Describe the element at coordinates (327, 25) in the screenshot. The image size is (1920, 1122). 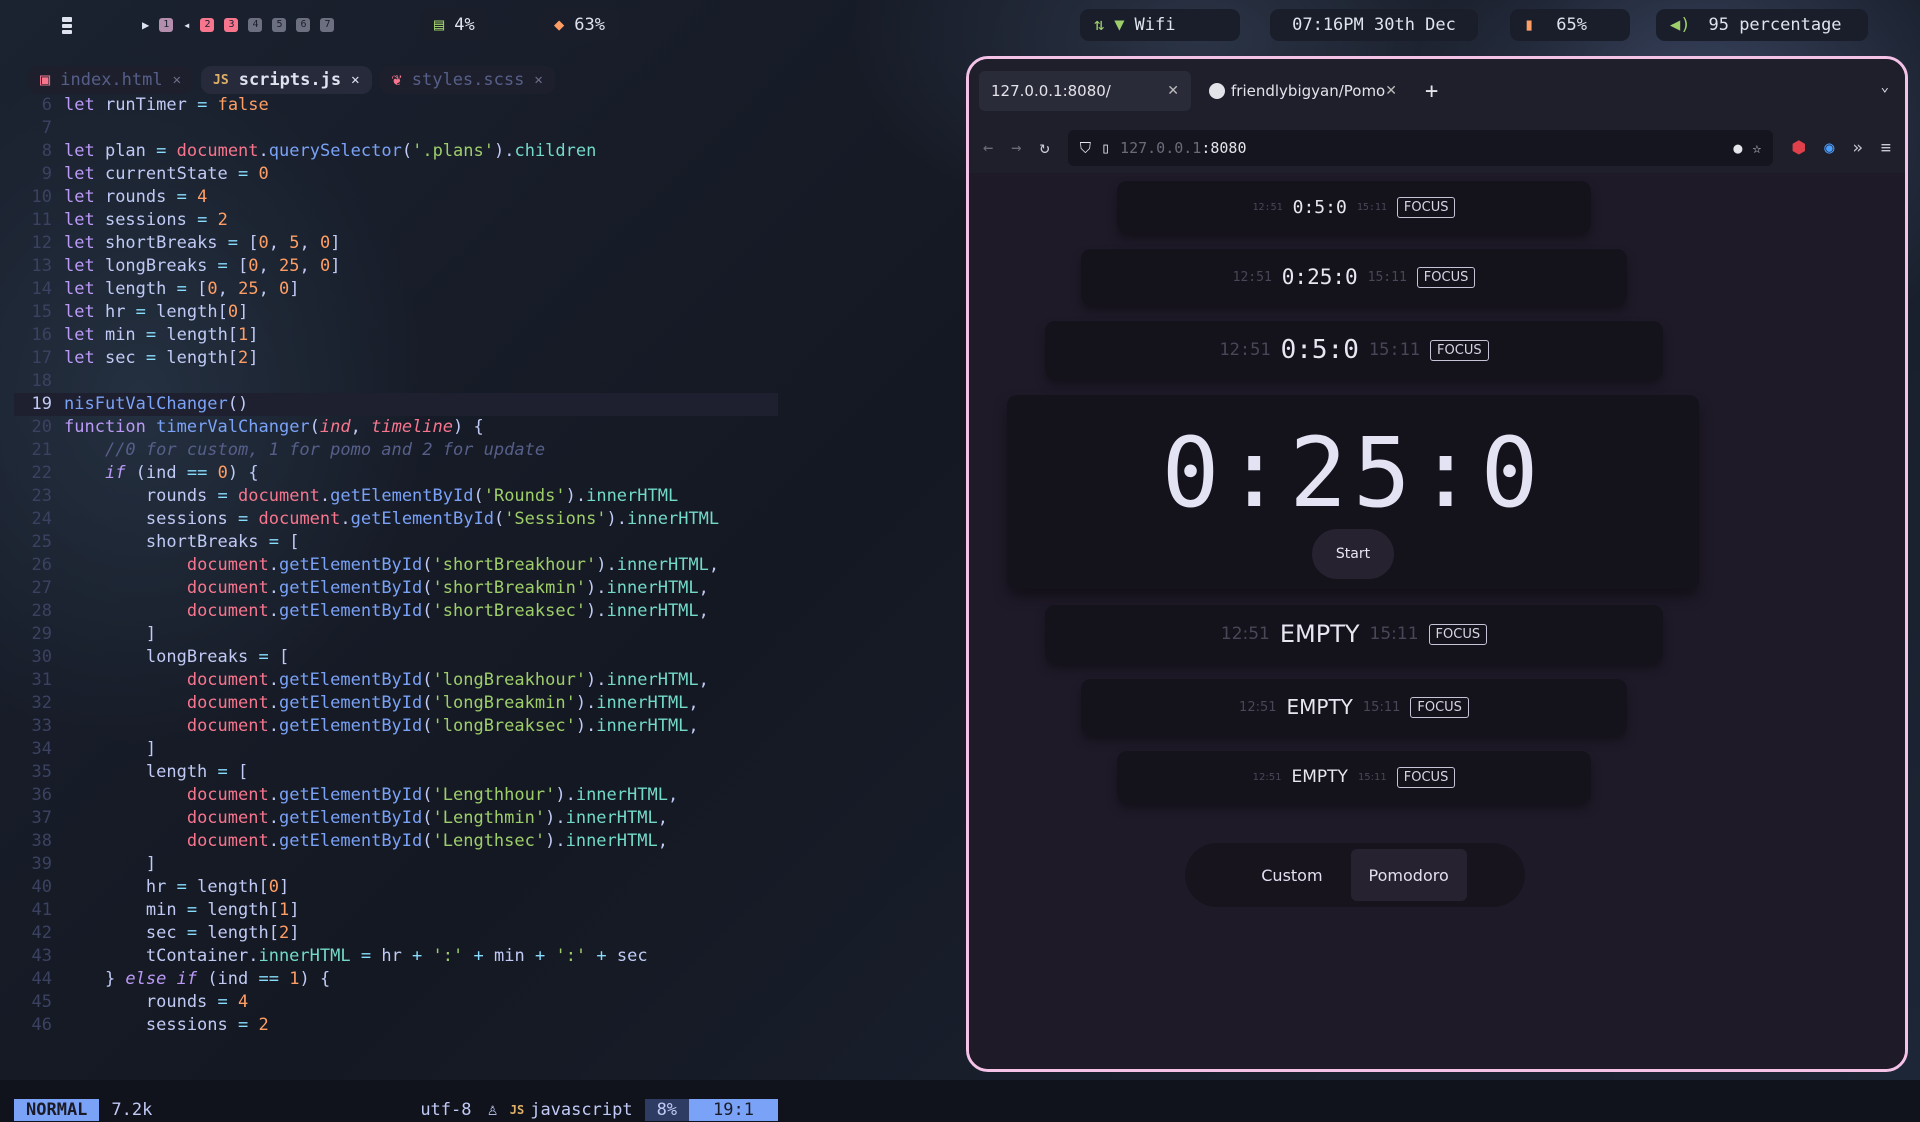
I see `workspace-7: 7` at that location.